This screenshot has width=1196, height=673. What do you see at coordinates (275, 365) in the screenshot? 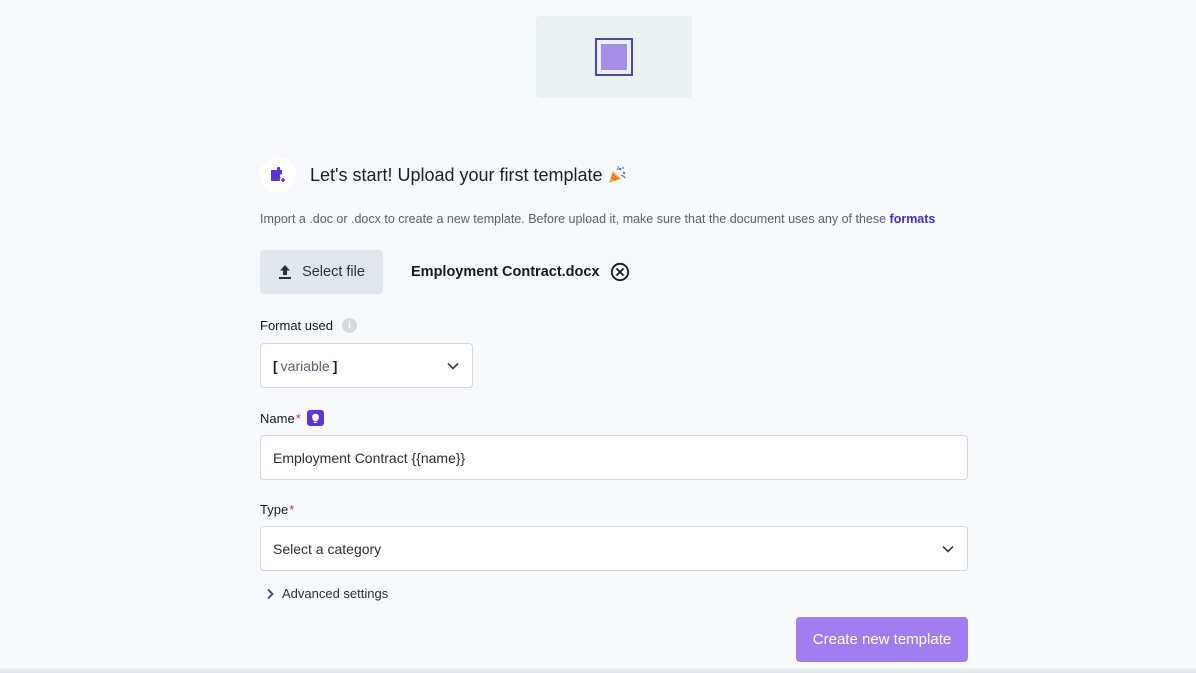
I see `format-open-bracket: [` at bounding box center [275, 365].